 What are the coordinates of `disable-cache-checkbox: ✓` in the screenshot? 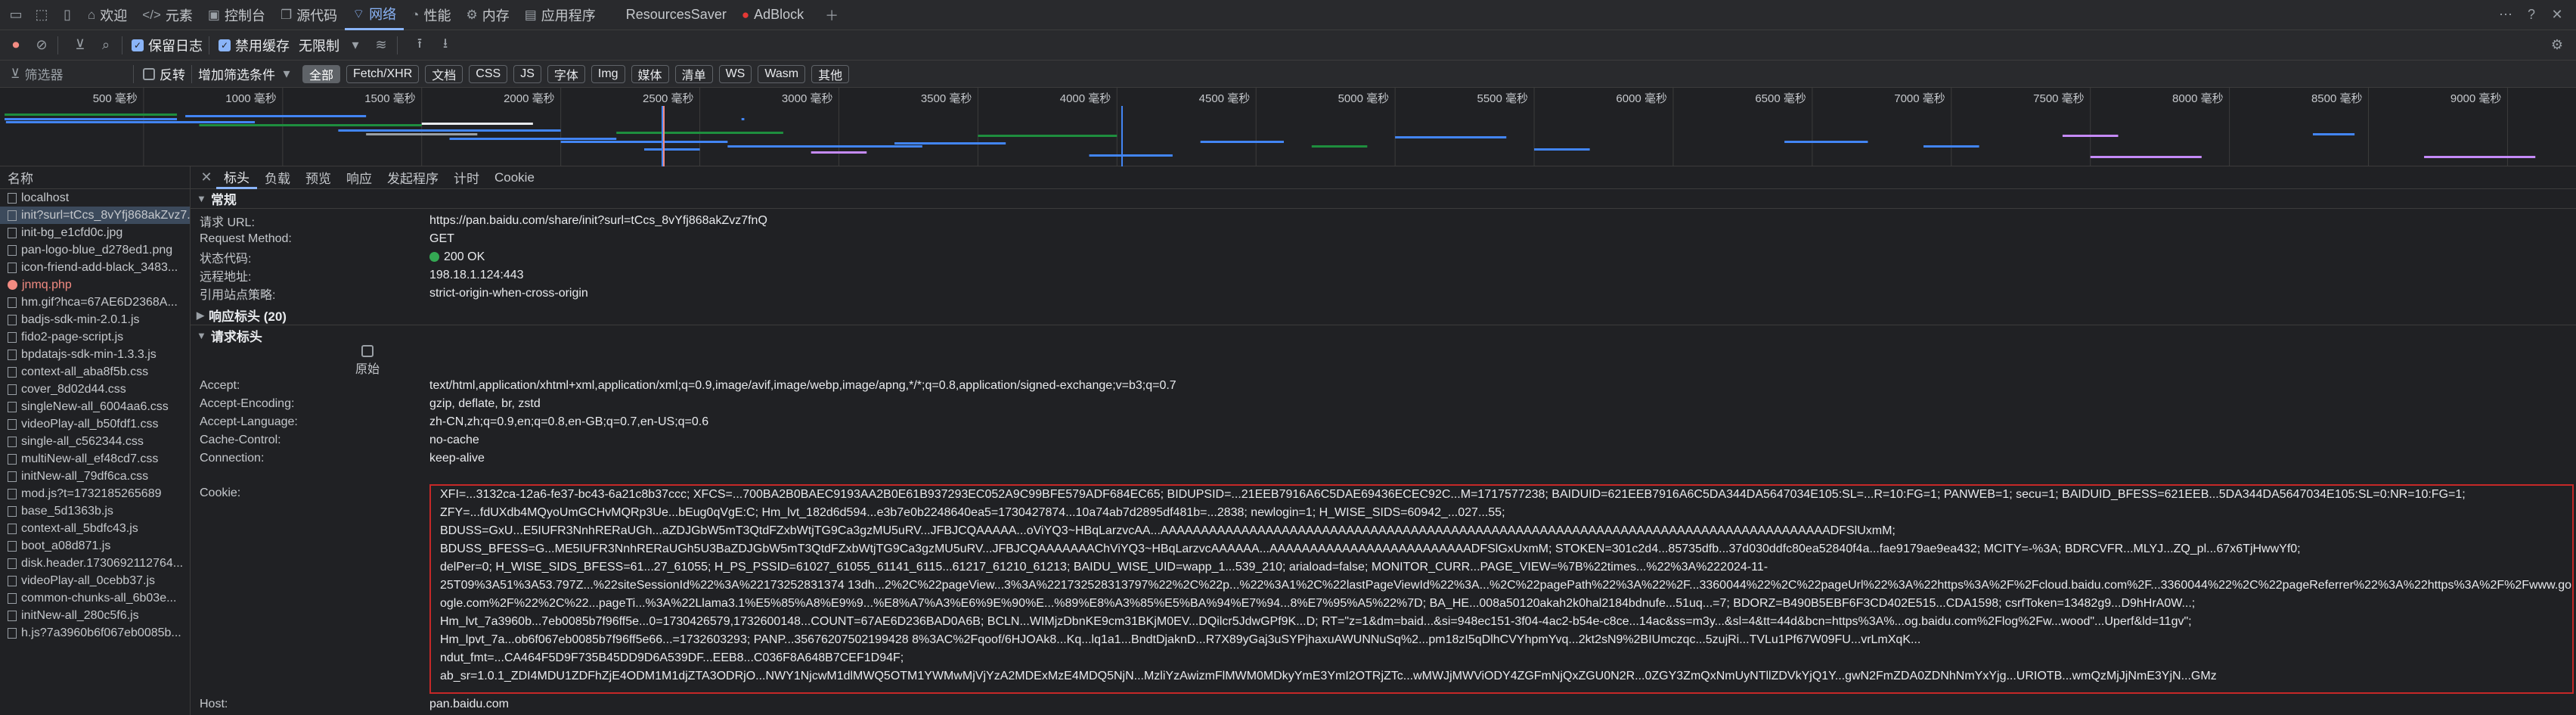 It's located at (225, 45).